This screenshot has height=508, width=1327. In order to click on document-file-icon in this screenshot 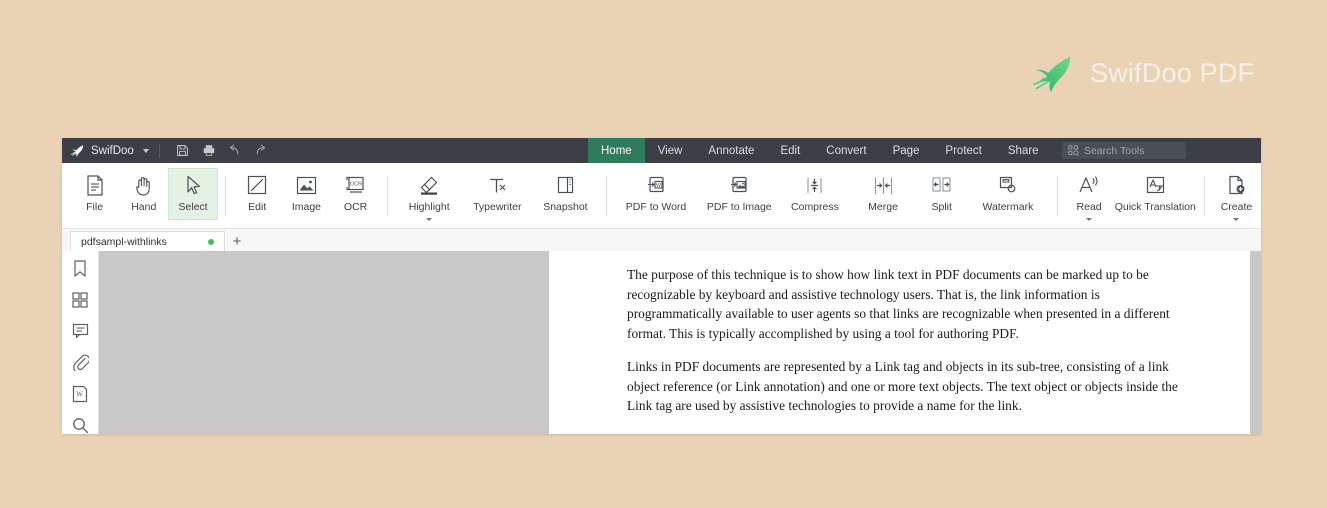, I will do `click(95, 185)`.